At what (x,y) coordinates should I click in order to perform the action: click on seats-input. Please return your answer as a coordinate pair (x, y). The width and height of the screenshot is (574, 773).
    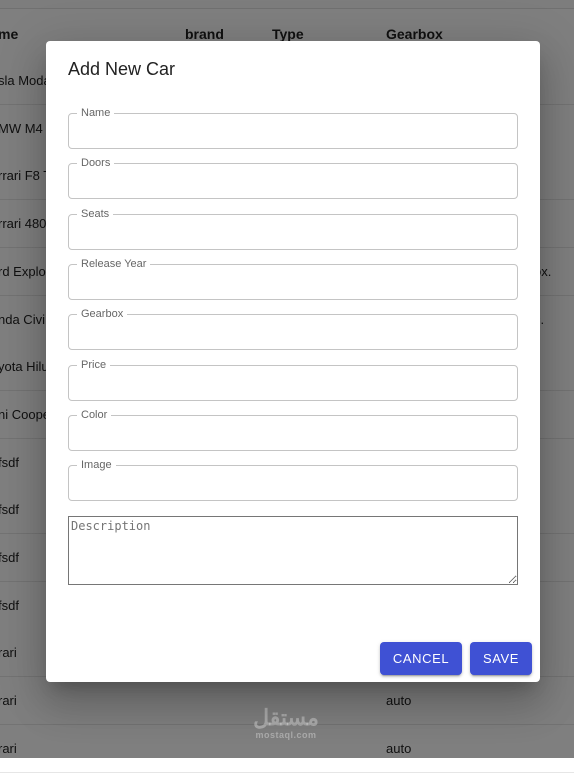
    Looking at the image, I should click on (293, 232).